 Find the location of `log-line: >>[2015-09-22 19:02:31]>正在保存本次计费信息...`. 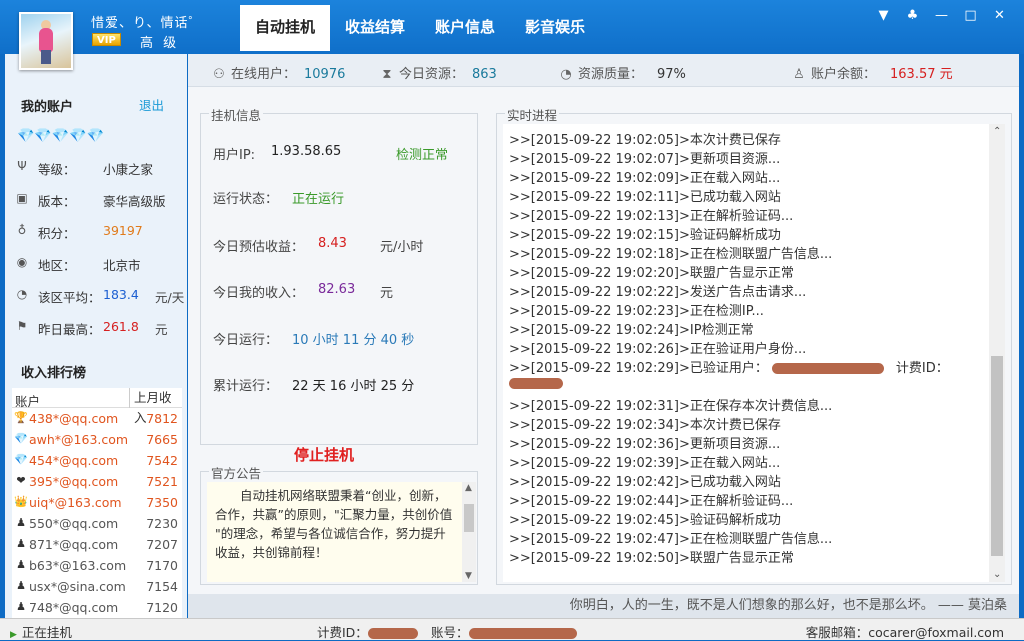

log-line: >>[2015-09-22 19:02:31]>正在保存本次计费信息... is located at coordinates (671, 406).